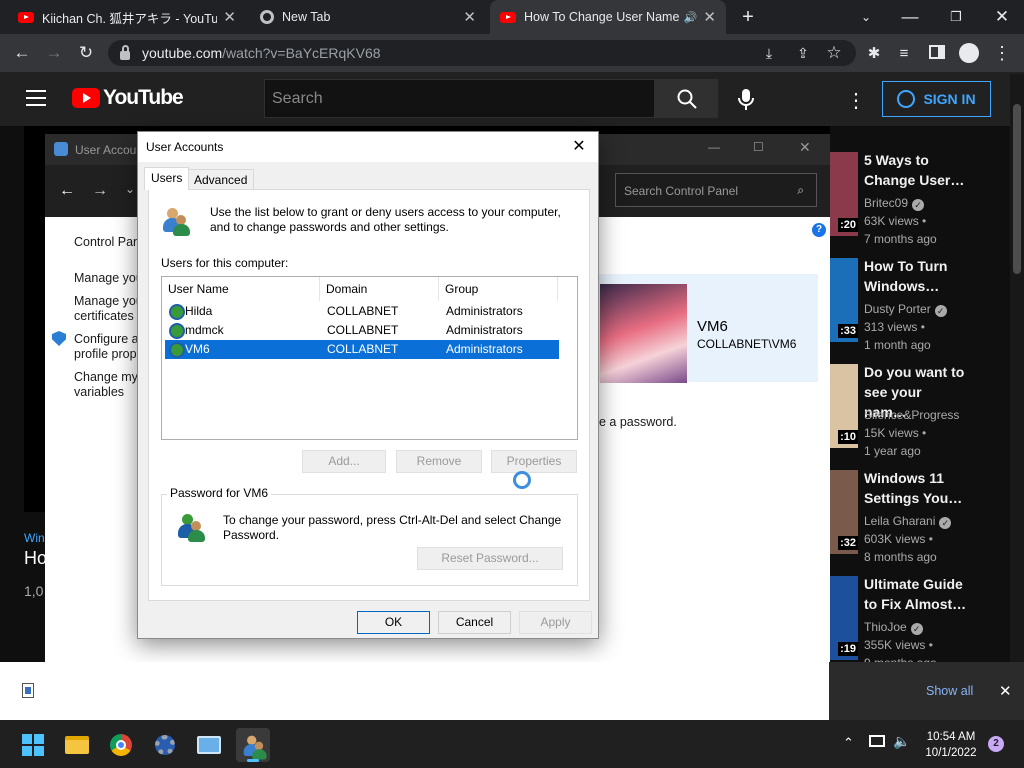 This screenshot has width=1024, height=768. What do you see at coordinates (22, 53) in the screenshot?
I see `back-arrow-icon: ←` at bounding box center [22, 53].